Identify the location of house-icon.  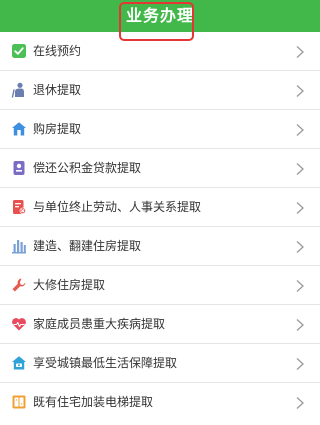
(19, 129).